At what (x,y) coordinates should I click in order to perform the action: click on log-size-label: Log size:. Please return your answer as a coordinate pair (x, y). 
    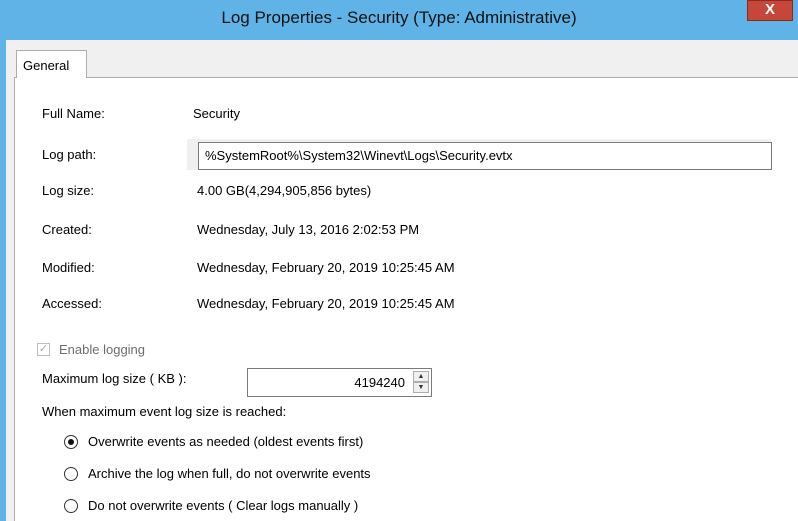
    Looking at the image, I should click on (68, 190).